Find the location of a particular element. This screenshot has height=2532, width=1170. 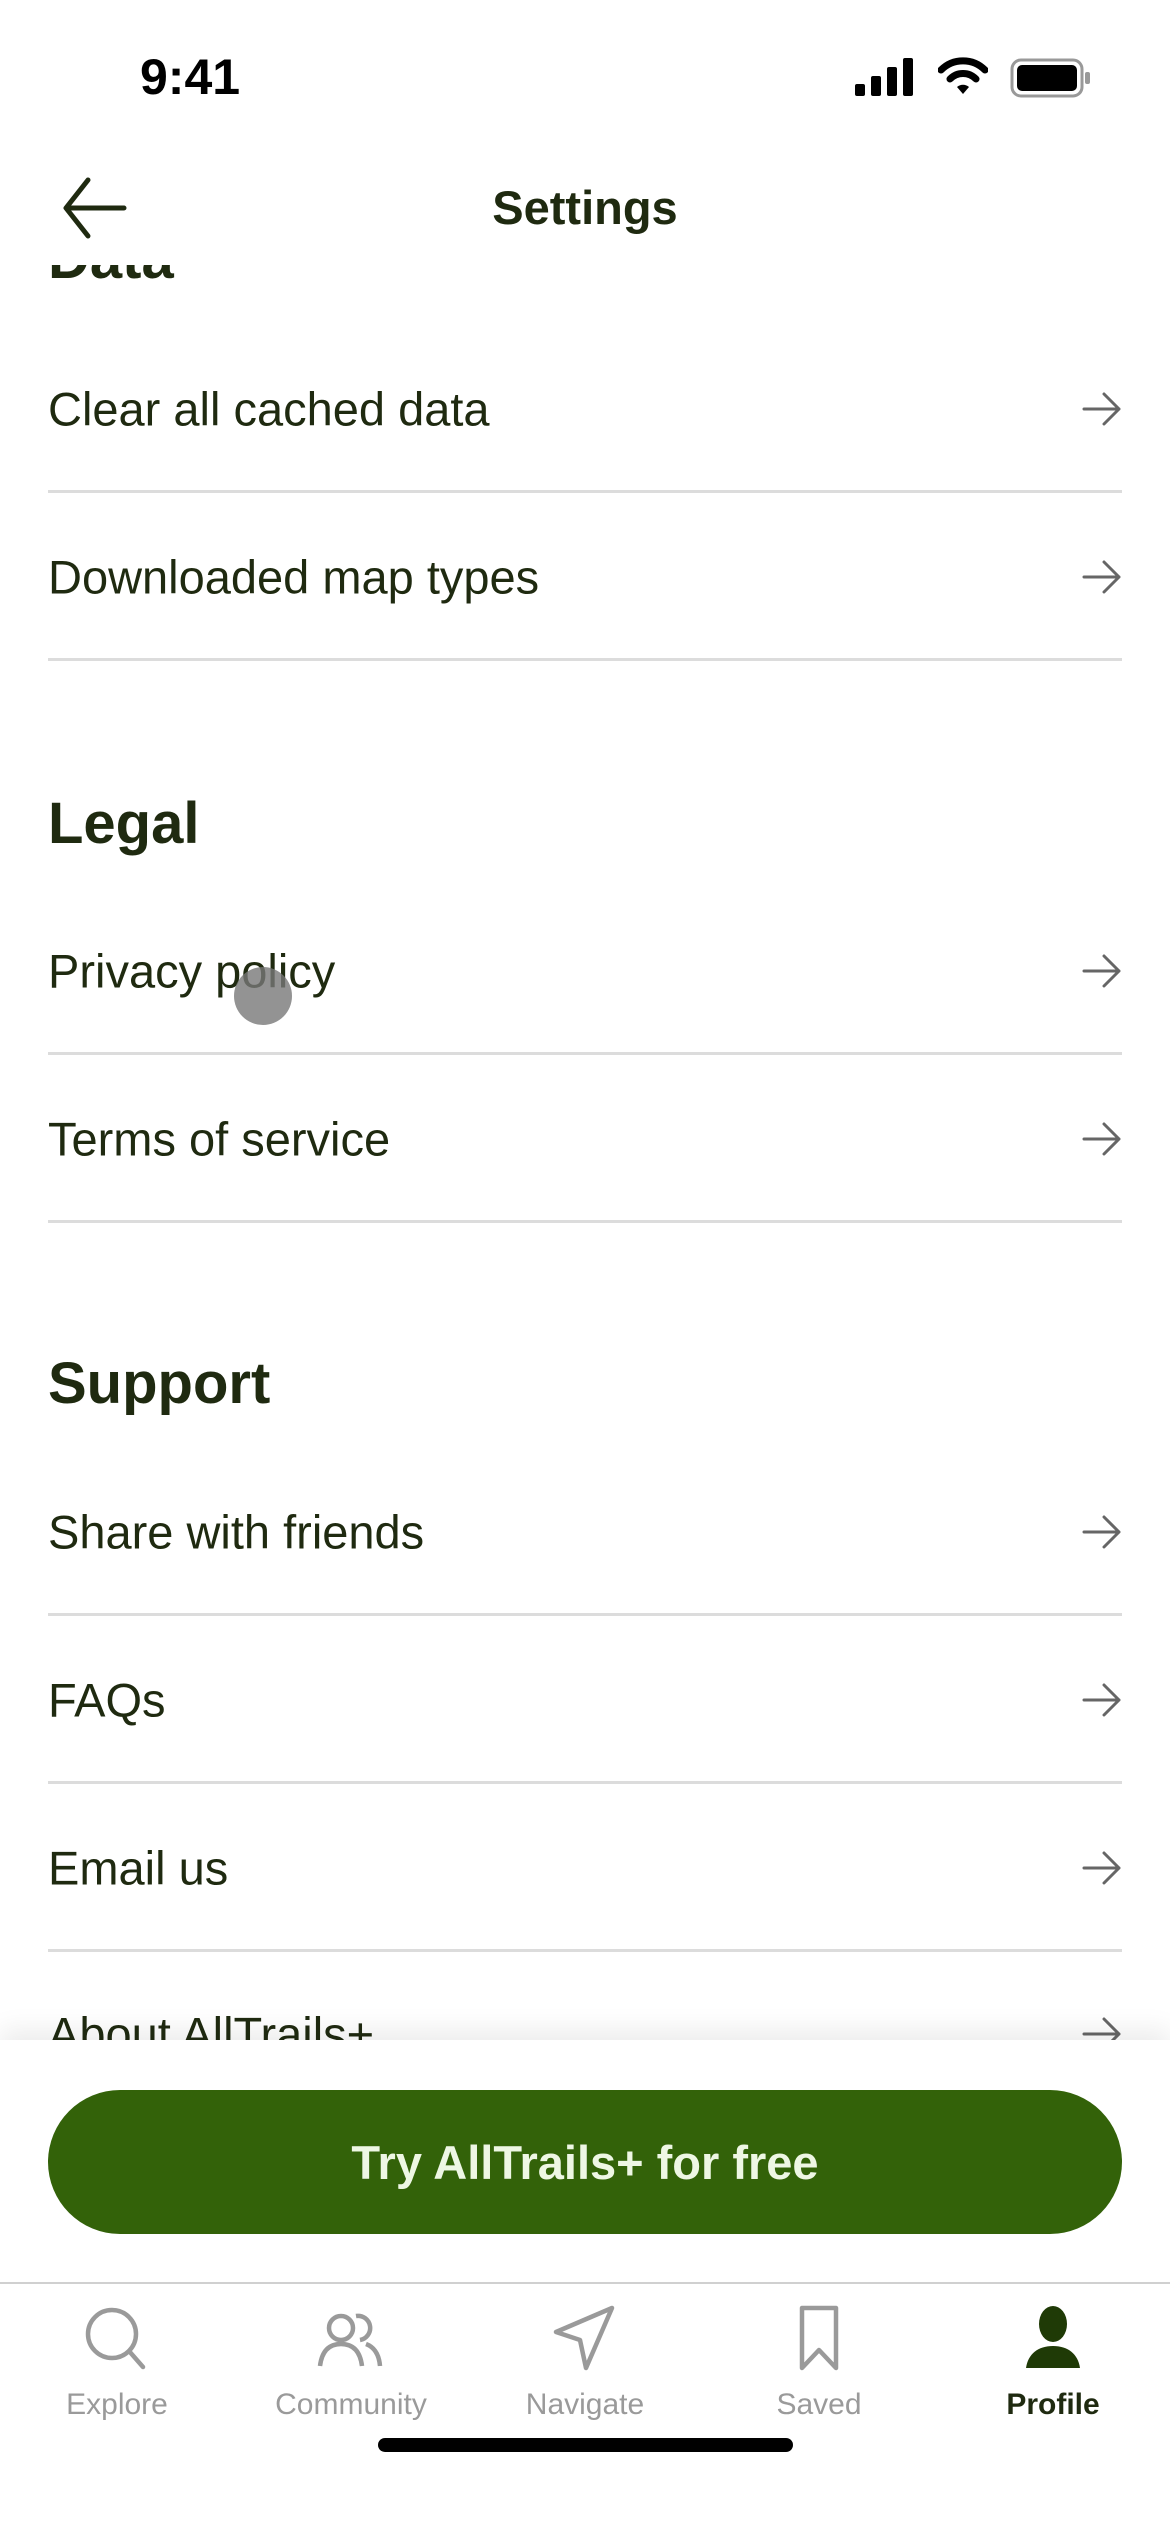

settings-row: Privacy policy is located at coordinates (585, 972).